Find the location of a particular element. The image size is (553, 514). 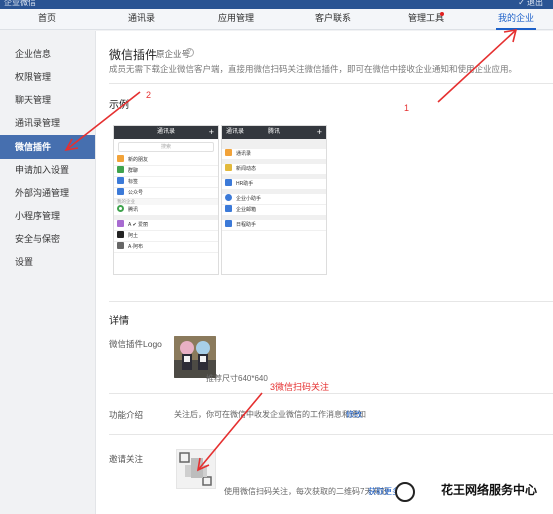

top-bar: 企业微信 ✓ 退出 is located at coordinates (276, 4).